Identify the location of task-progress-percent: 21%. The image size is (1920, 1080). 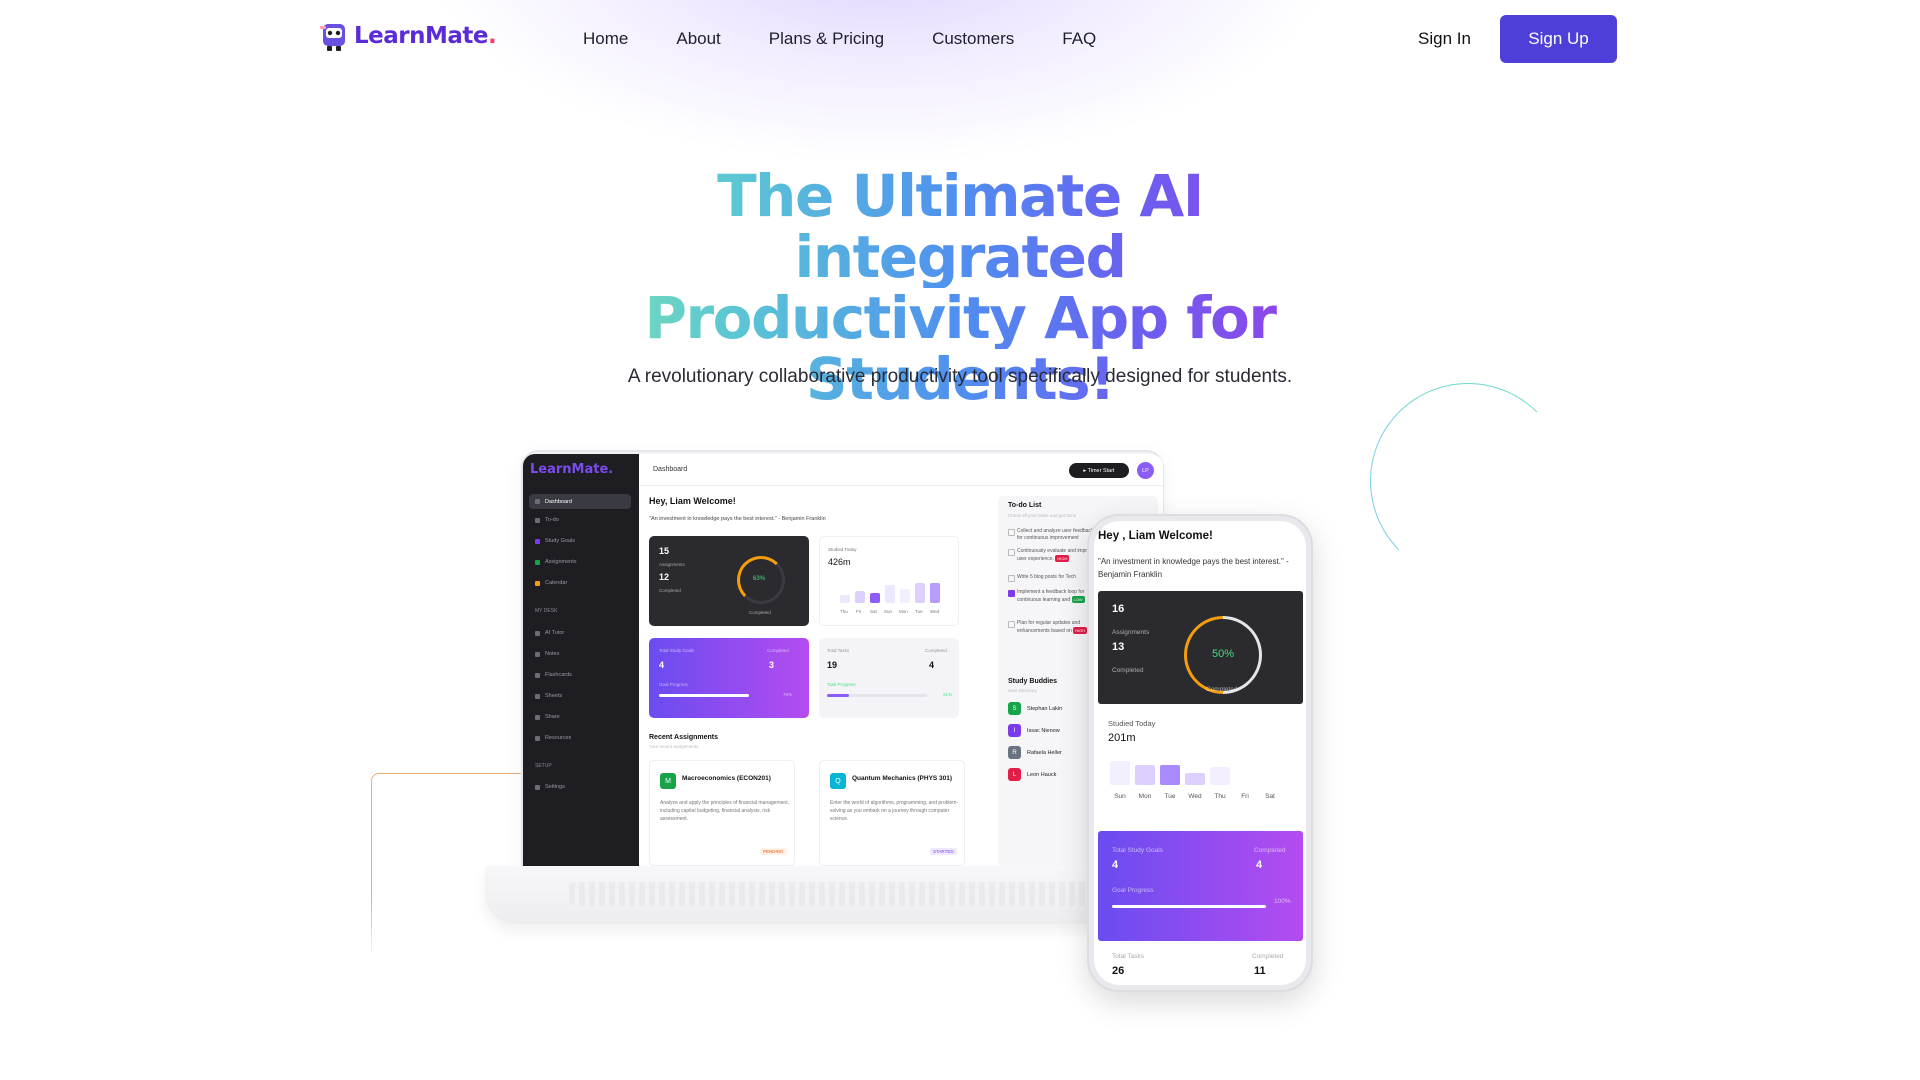
(948, 694).